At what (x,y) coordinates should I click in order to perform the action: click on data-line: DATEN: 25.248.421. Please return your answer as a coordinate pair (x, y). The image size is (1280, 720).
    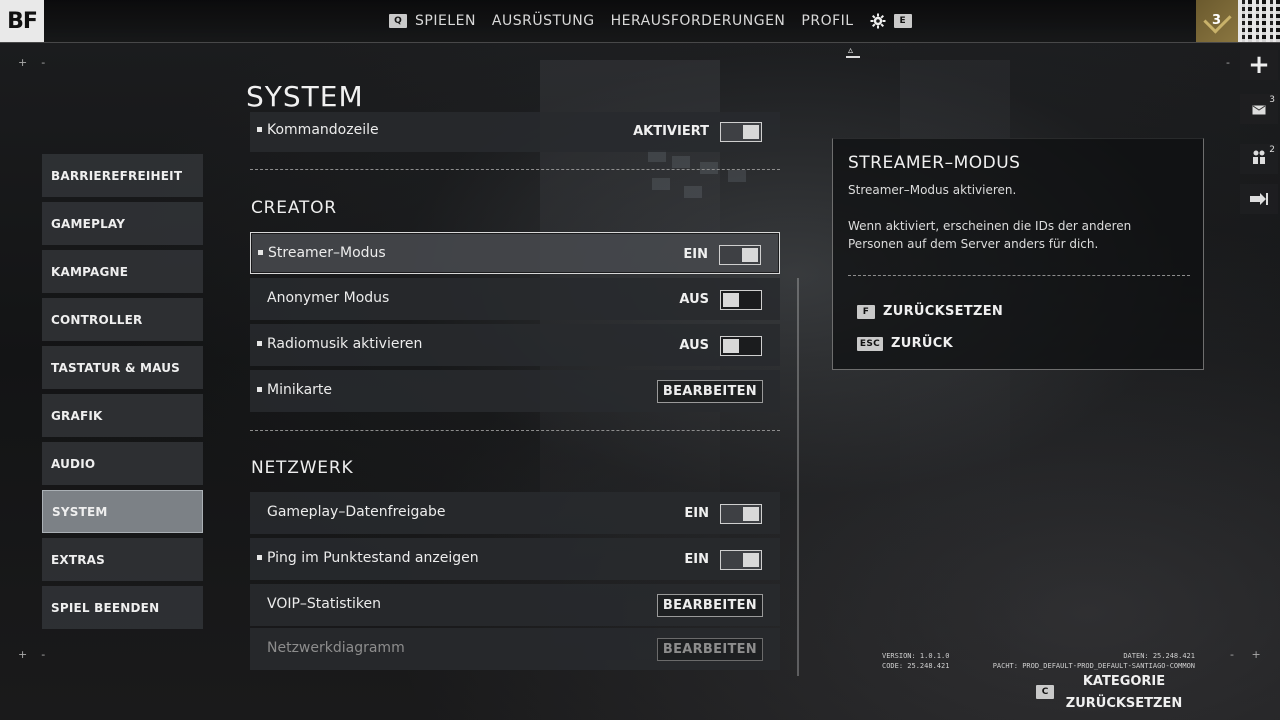
    Looking at the image, I should click on (1159, 656).